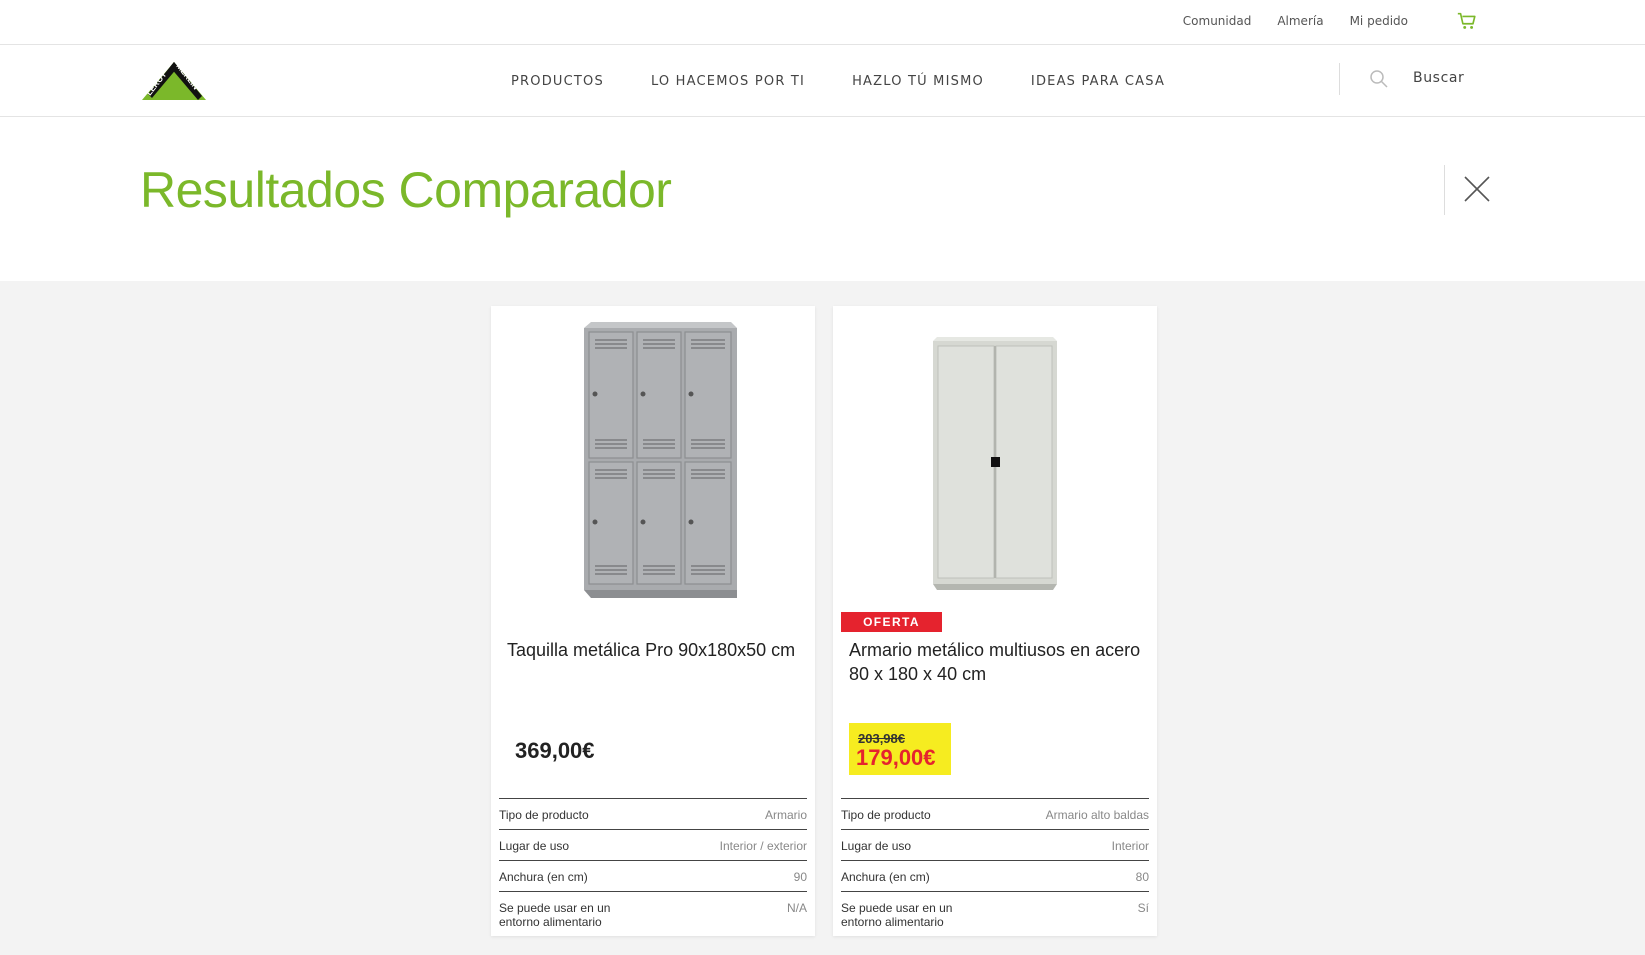  What do you see at coordinates (1300, 21) in the screenshot?
I see `link-almeria: Almería` at bounding box center [1300, 21].